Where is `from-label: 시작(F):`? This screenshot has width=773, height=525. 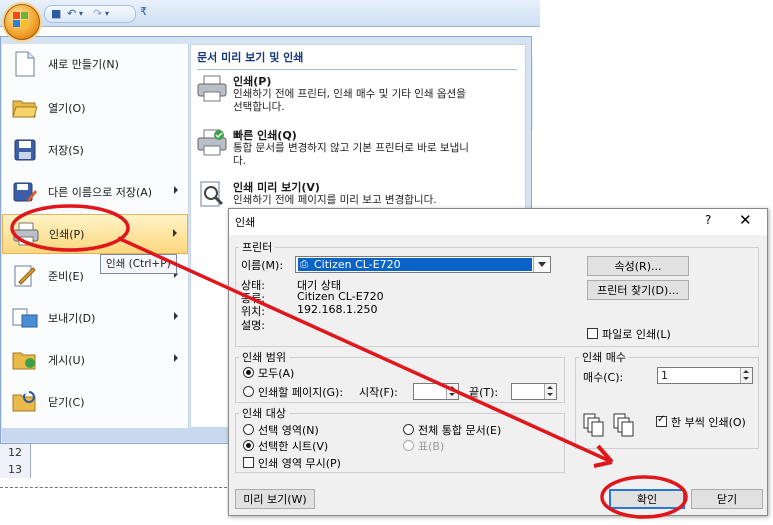 from-label: 시작(F): is located at coordinates (378, 392).